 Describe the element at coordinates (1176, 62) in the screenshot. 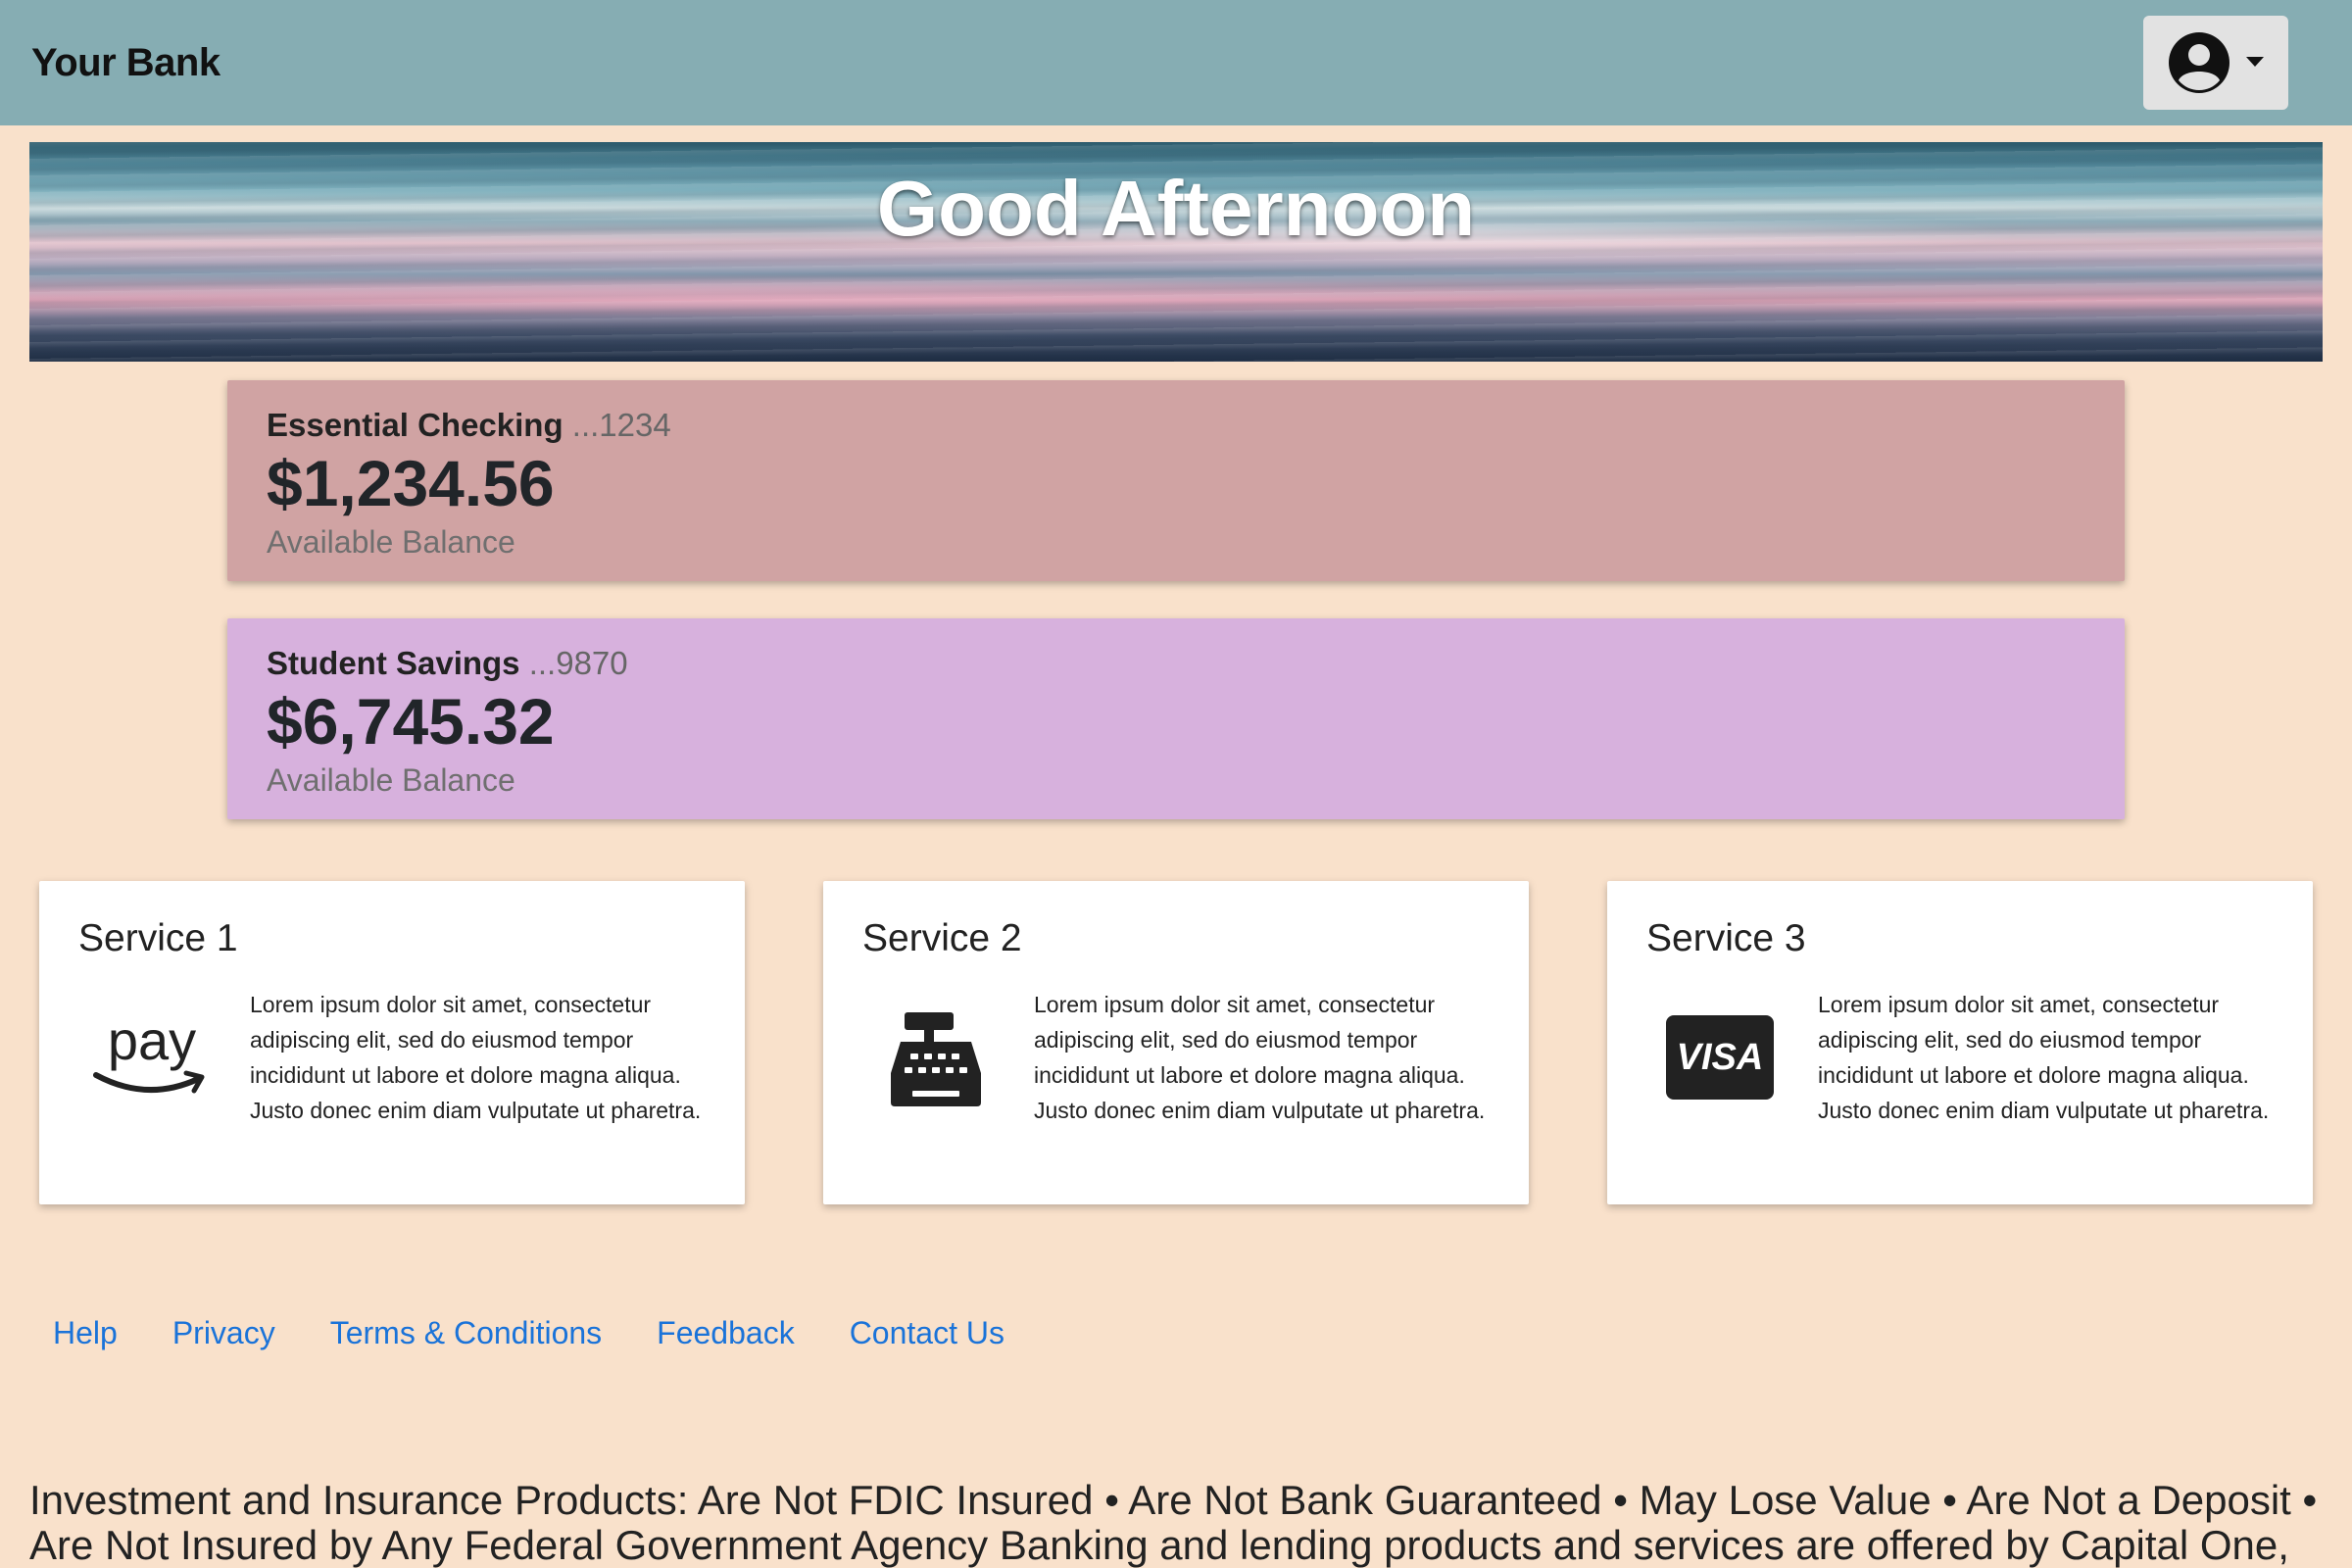

I see `top-navbar: Your Bank` at that location.